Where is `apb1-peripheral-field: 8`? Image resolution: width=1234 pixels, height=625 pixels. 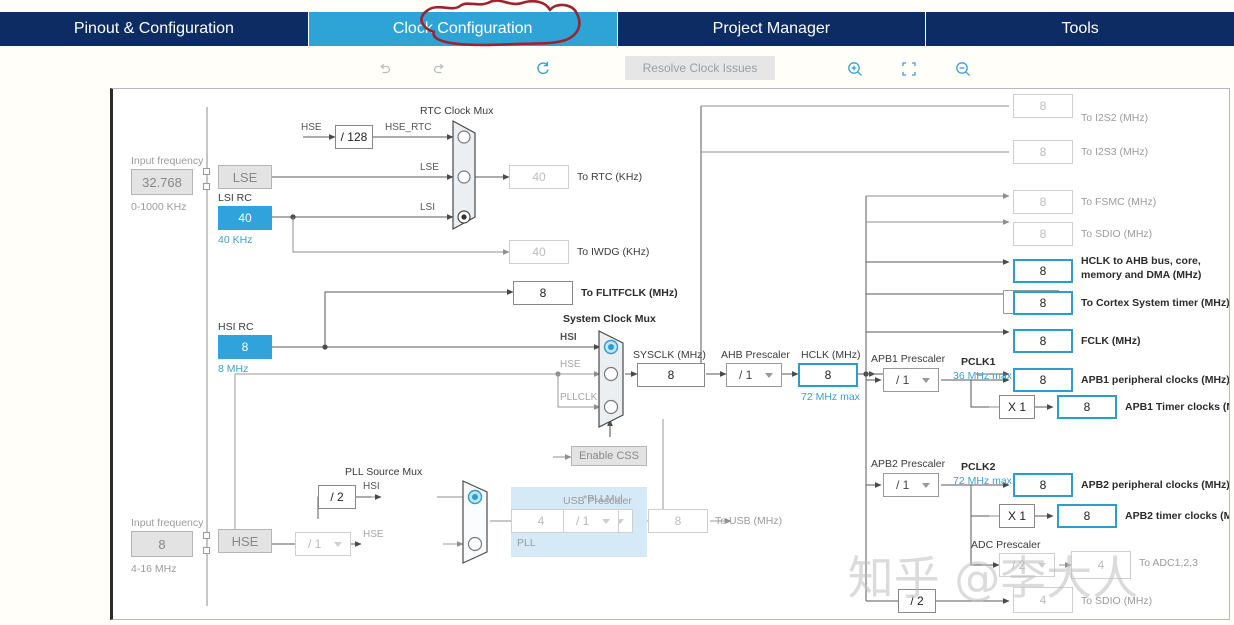
apb1-peripheral-field: 8 is located at coordinates (1043, 380).